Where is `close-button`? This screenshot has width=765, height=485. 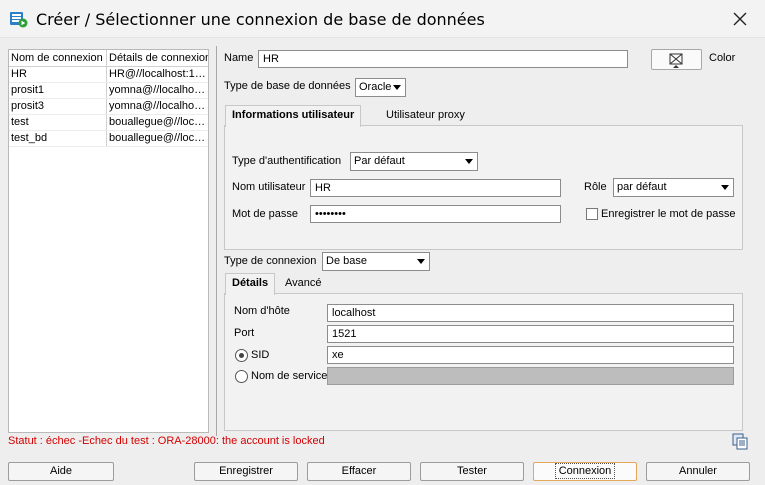 close-button is located at coordinates (740, 19).